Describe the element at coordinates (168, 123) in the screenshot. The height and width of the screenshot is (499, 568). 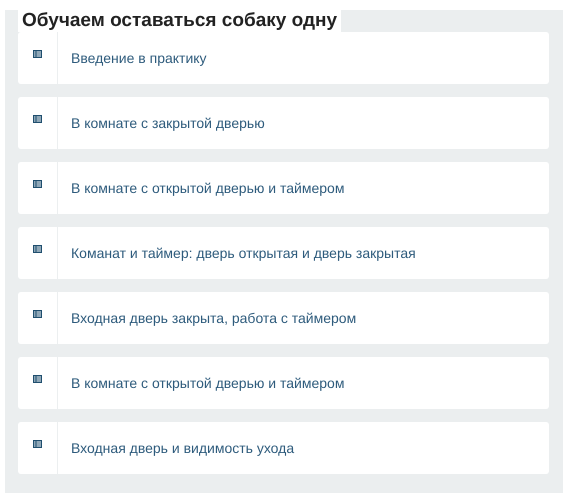
I see `lesson-link: В комнате с закрытой дверью` at that location.